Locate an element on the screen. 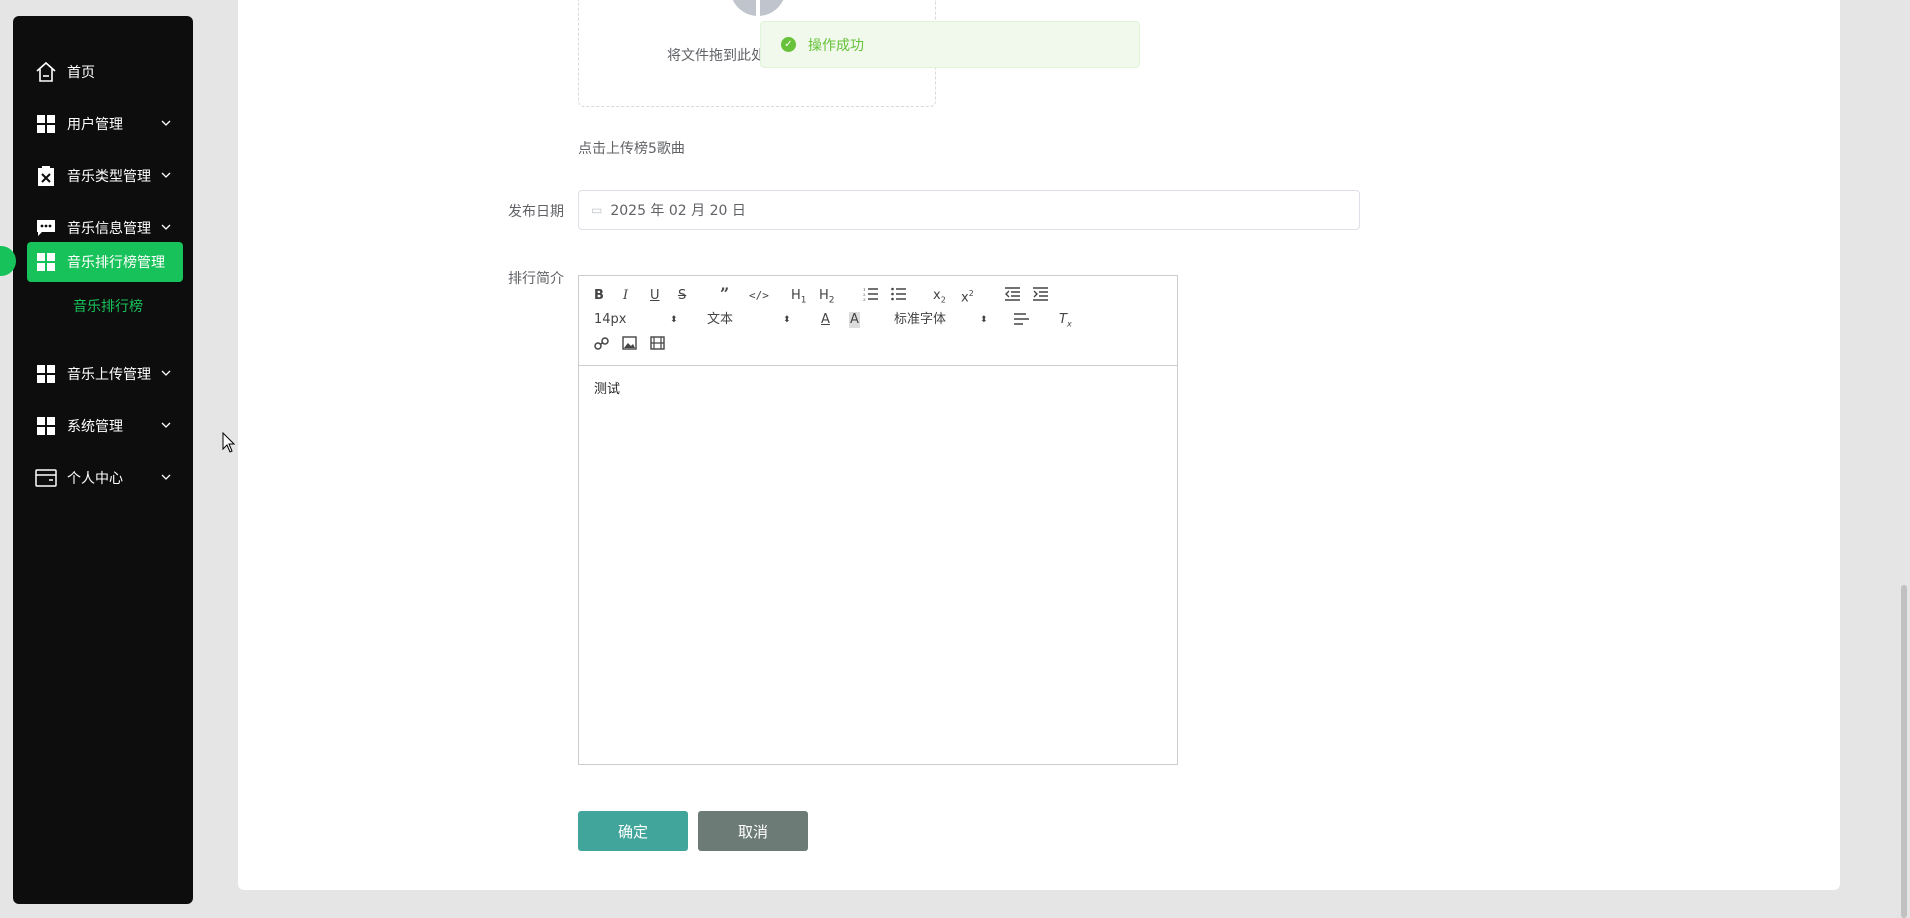 Image resolution: width=1910 pixels, height=918 pixels. sidebar-item-label: 音乐类型管理 is located at coordinates (109, 177).